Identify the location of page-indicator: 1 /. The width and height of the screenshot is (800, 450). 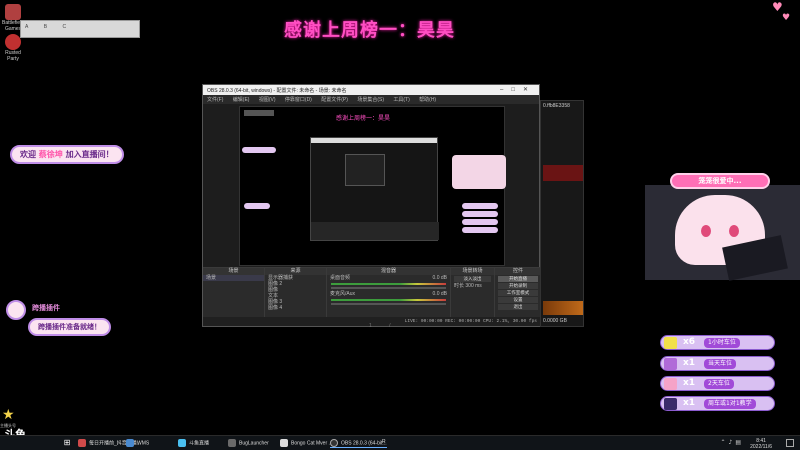
(388, 326).